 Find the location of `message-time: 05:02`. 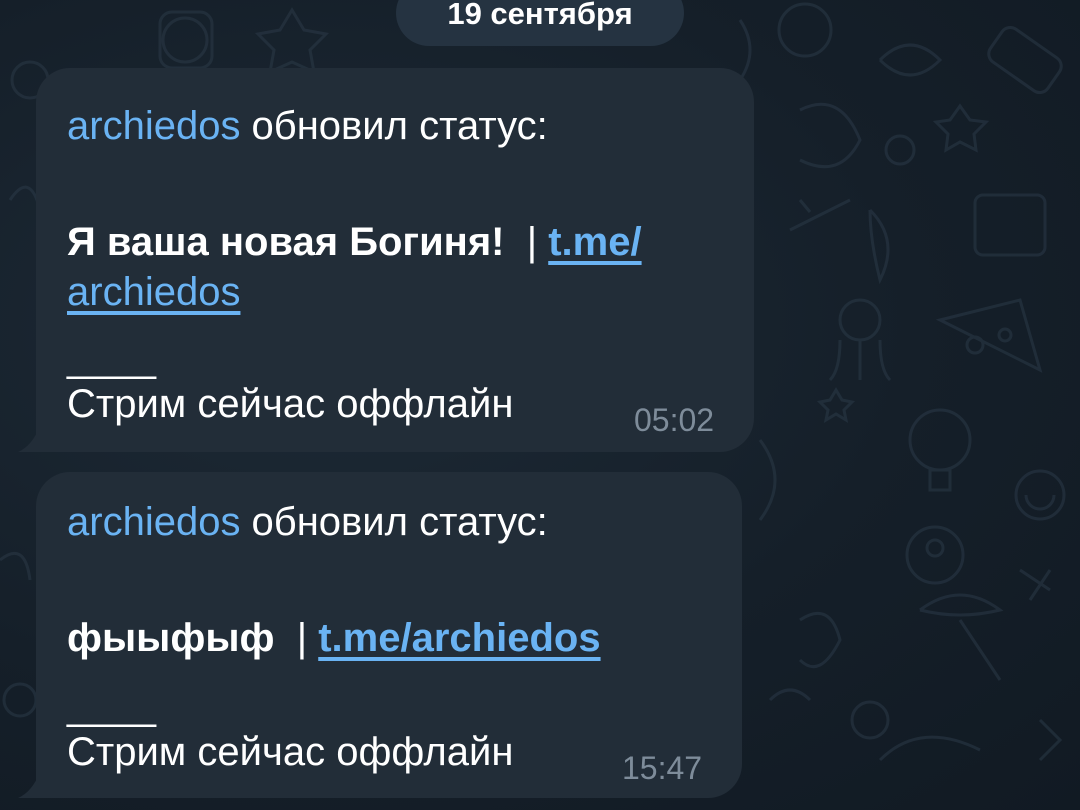

message-time: 05:02 is located at coordinates (674, 420).